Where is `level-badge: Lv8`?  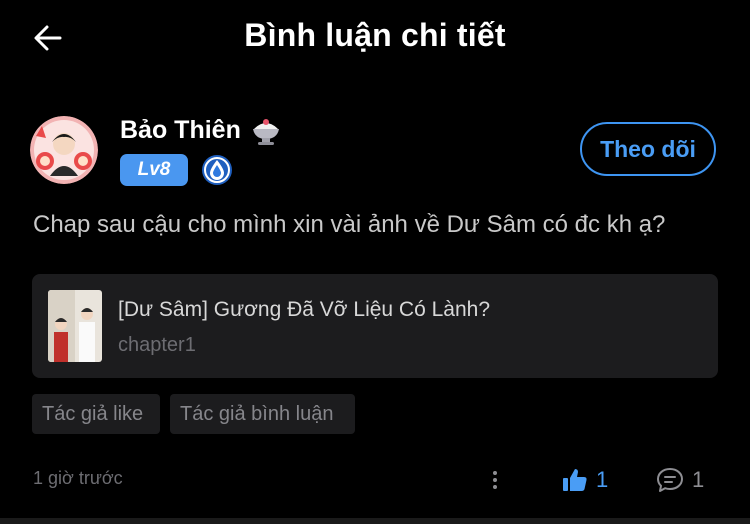
level-badge: Lv8 is located at coordinates (154, 170).